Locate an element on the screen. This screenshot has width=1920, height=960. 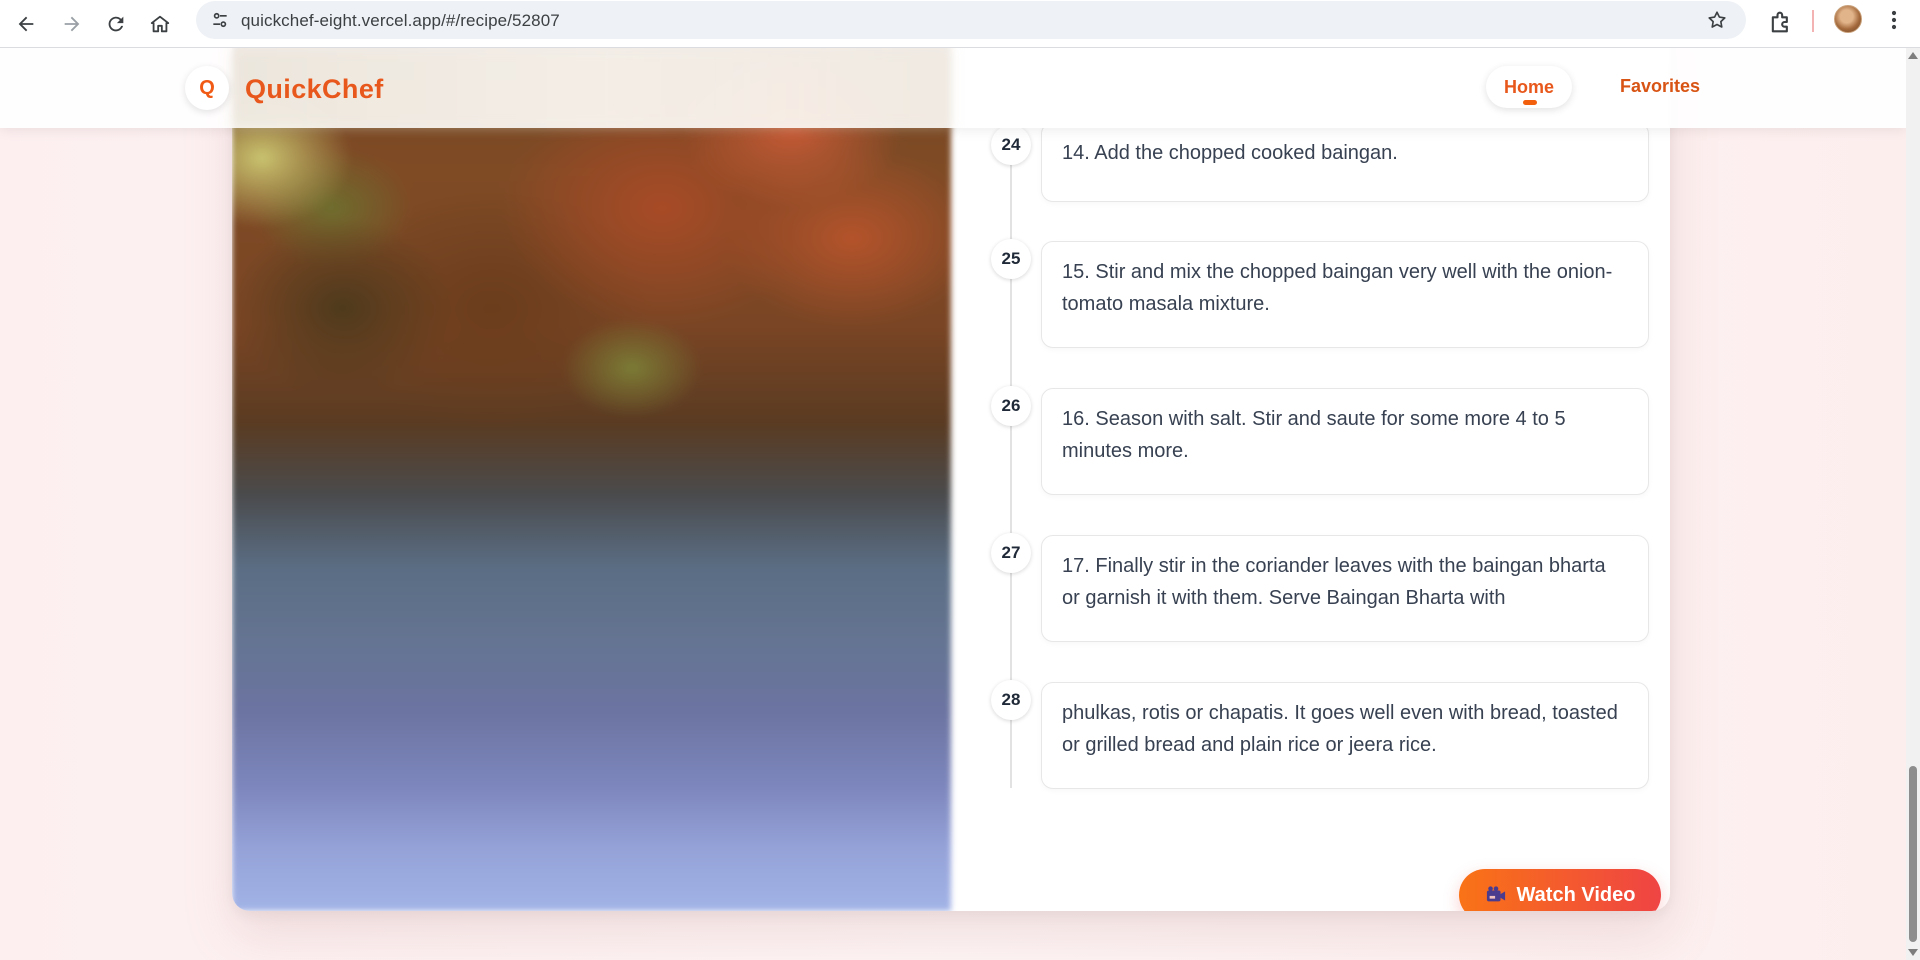
page-scrollbar is located at coordinates (1913, 504).